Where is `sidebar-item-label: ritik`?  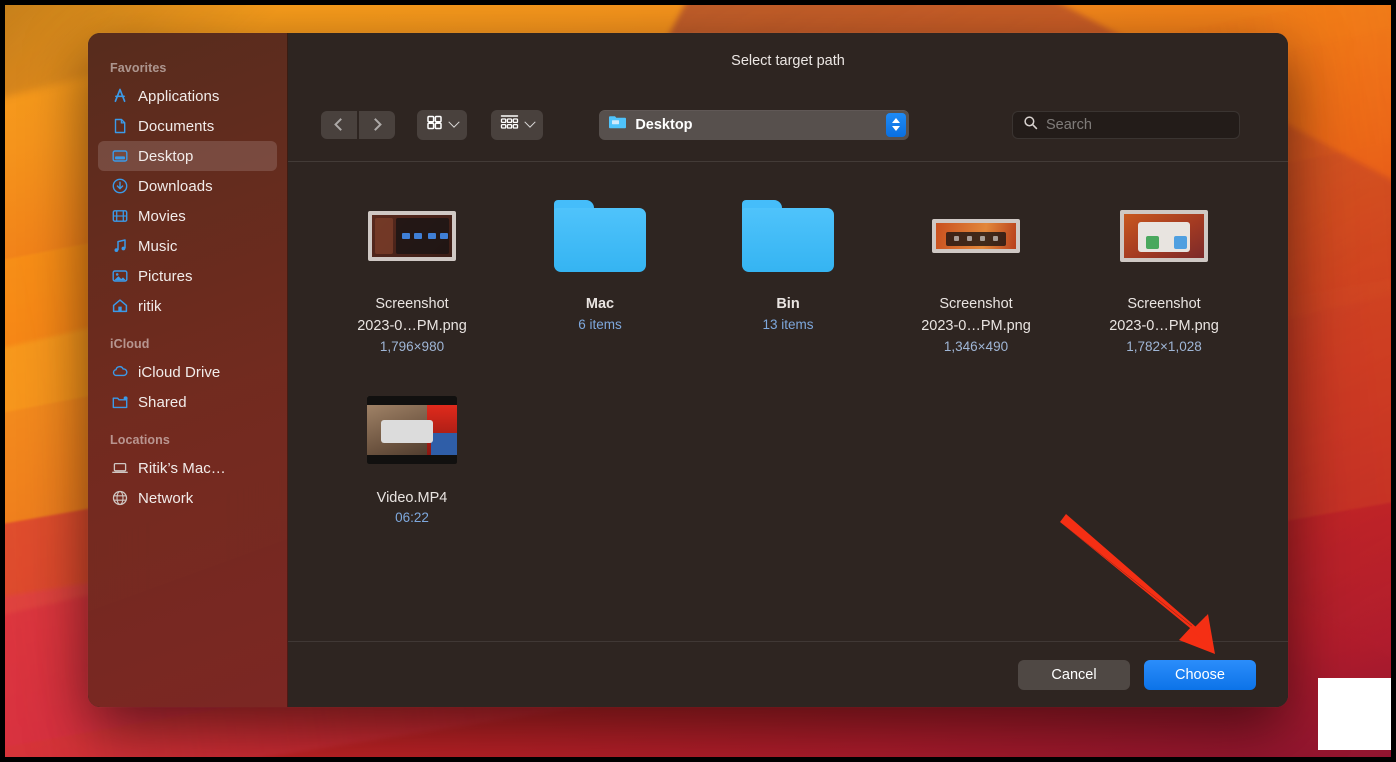 sidebar-item-label: ritik is located at coordinates (150, 306).